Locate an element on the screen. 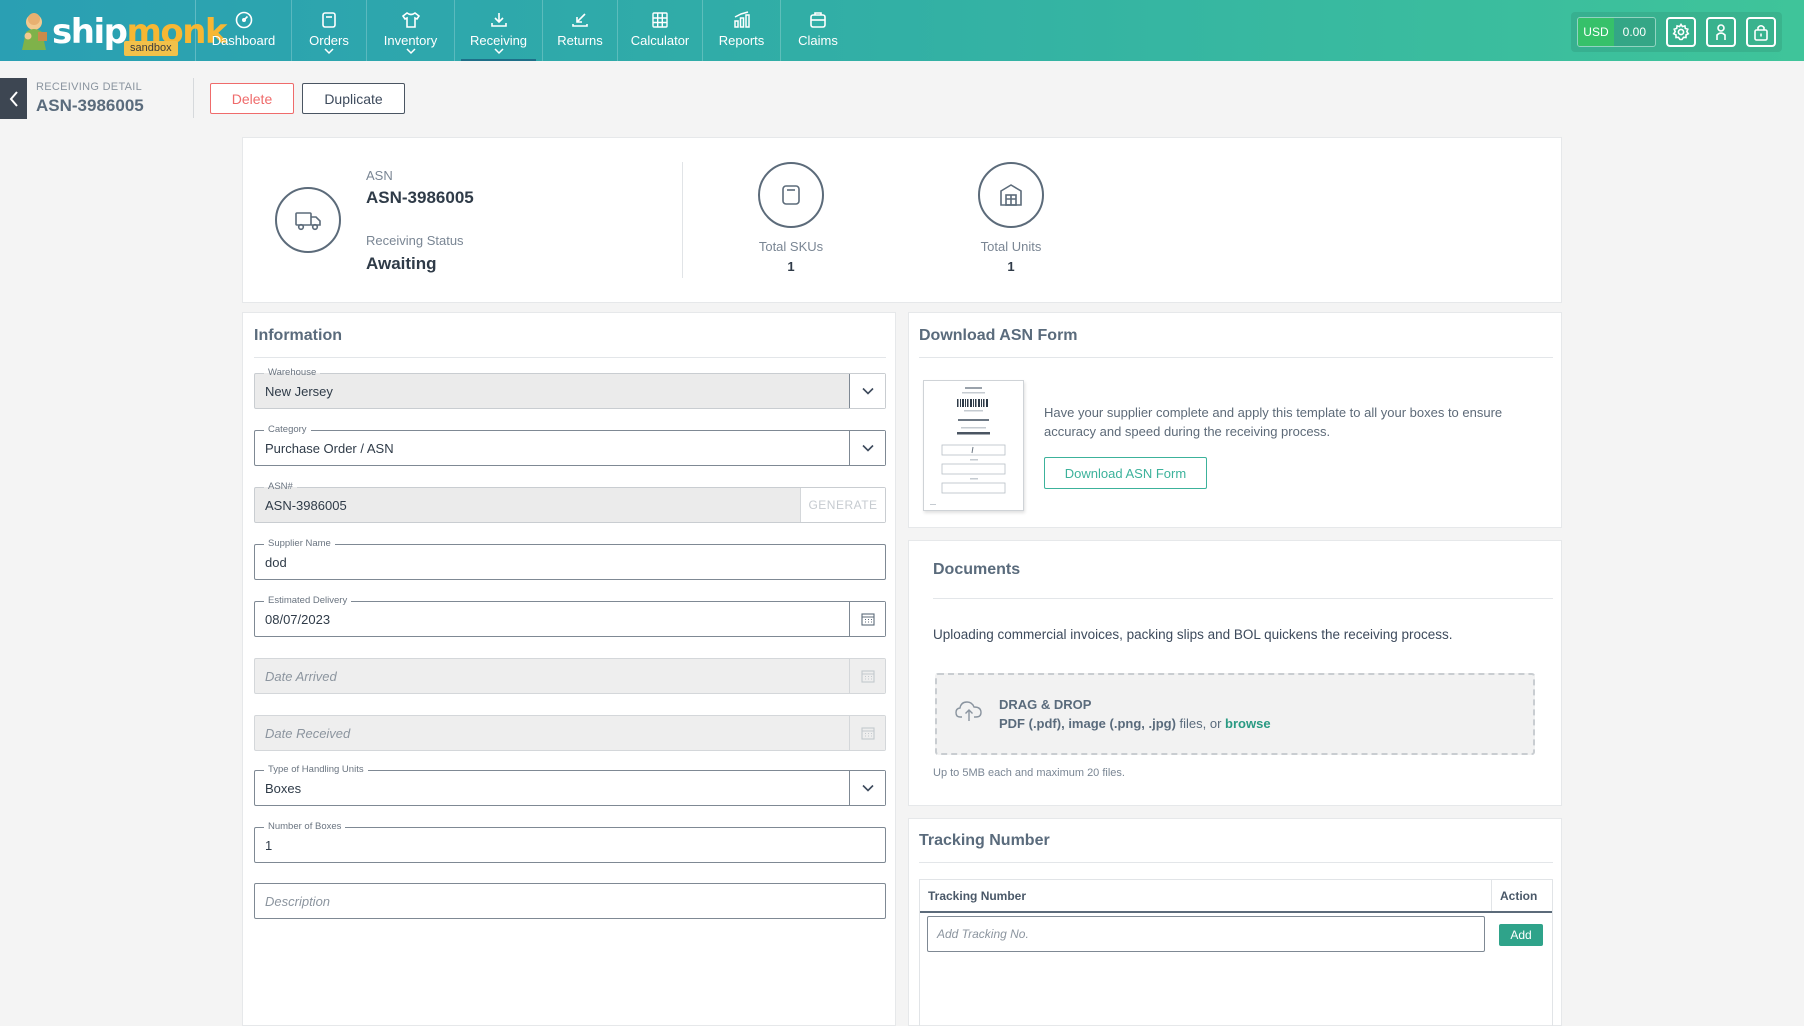 This screenshot has width=1804, height=1026. date-received-input: Date Received is located at coordinates (570, 733).